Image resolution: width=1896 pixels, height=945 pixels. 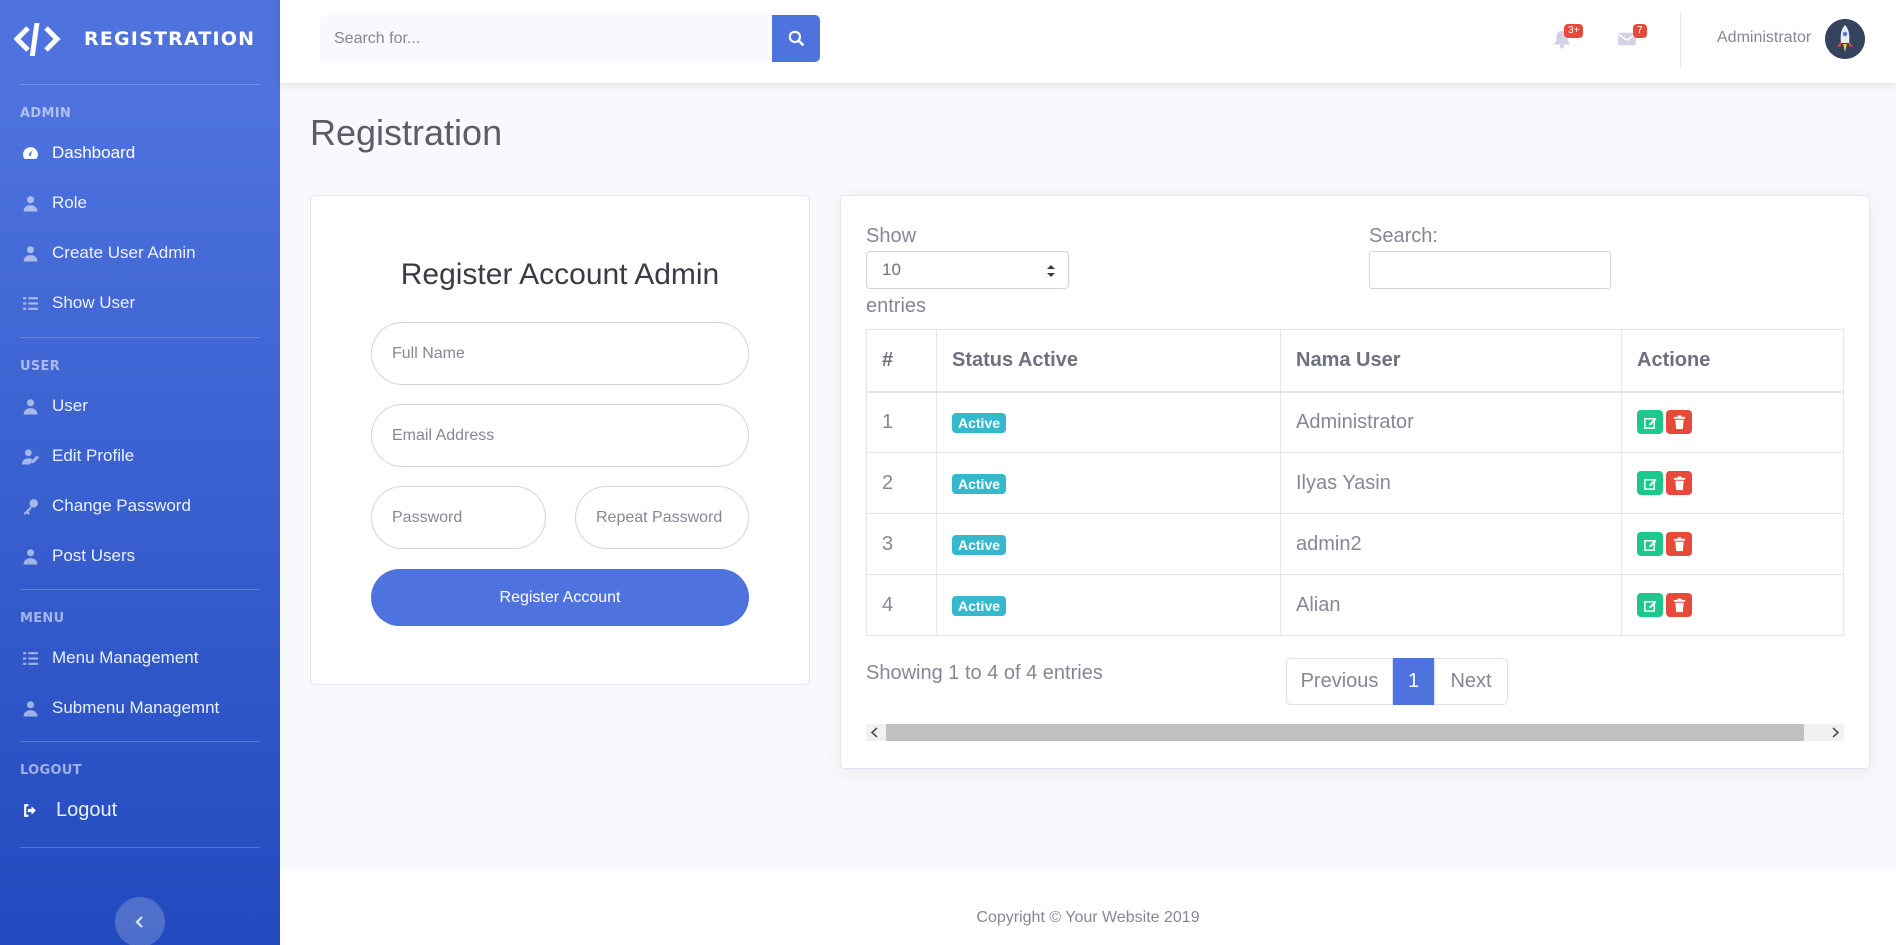 What do you see at coordinates (546, 38) in the screenshot?
I see `search-input` at bounding box center [546, 38].